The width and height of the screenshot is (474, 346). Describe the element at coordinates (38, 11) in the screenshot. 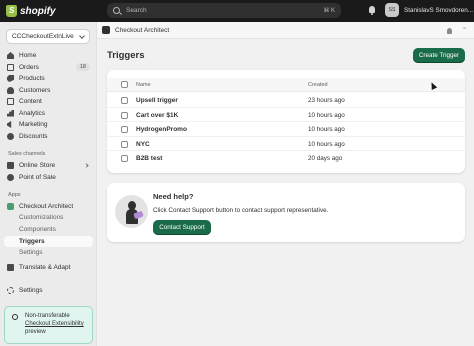

I see `brand-name: shopify` at that location.